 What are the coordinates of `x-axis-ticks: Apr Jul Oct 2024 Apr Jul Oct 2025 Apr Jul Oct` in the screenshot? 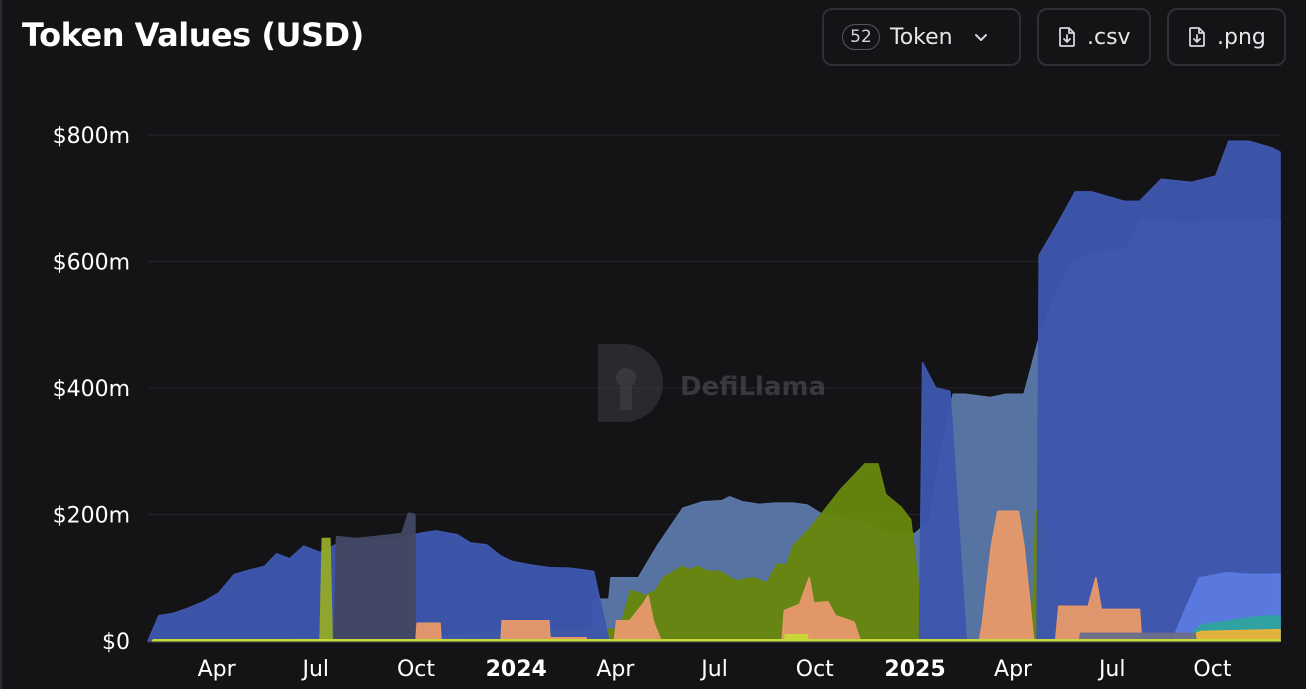 It's located at (715, 669).